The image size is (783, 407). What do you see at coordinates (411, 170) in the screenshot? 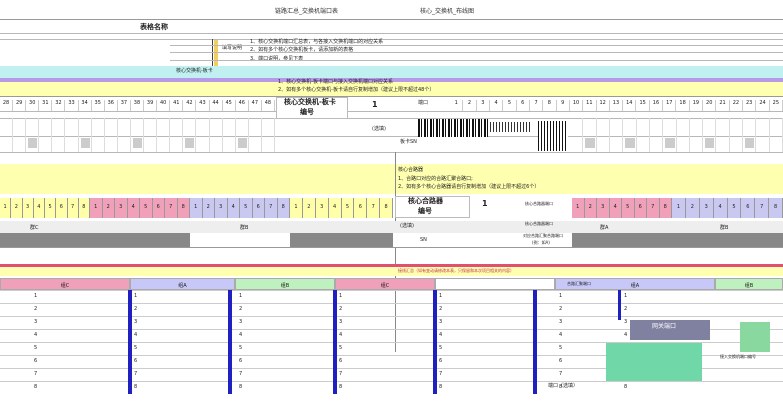
I see `router-title: 核心合路器` at bounding box center [411, 170].